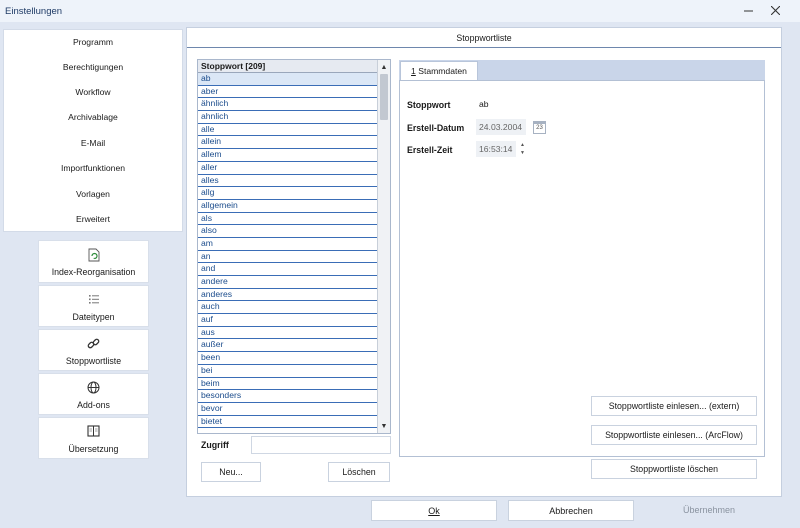 This screenshot has width=800, height=528. I want to click on list-item: bei, so click(288, 371).